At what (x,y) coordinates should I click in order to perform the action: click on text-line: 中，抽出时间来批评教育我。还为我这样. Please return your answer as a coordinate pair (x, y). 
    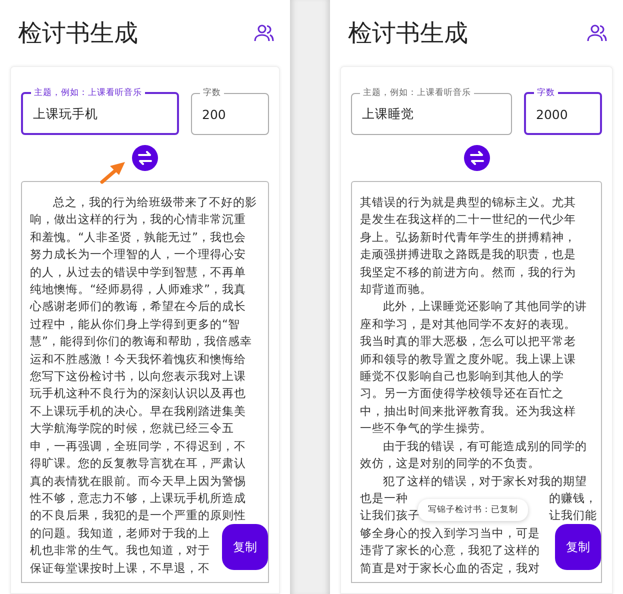
    Looking at the image, I should click on (468, 411).